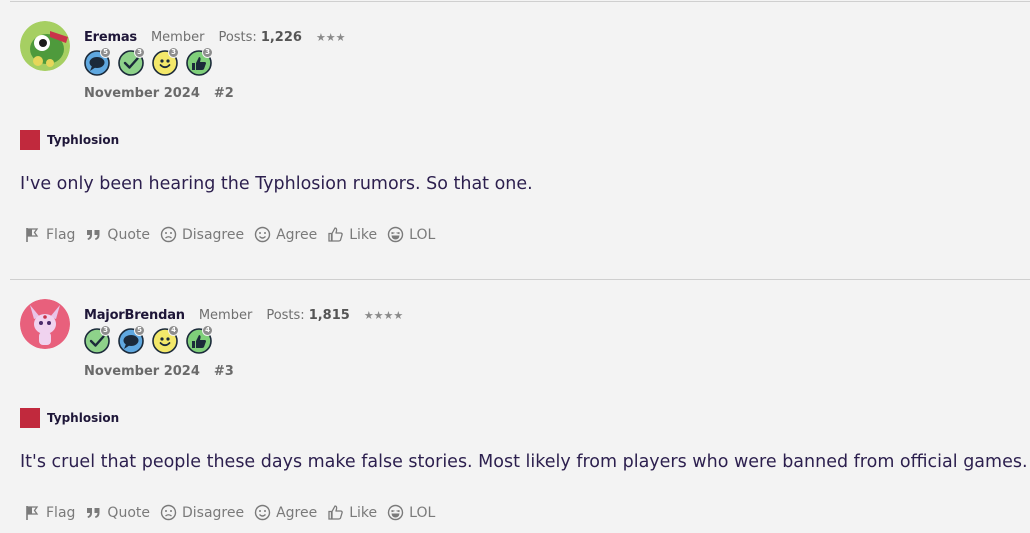  I want to click on rank-stars: ★★★★, so click(383, 315).